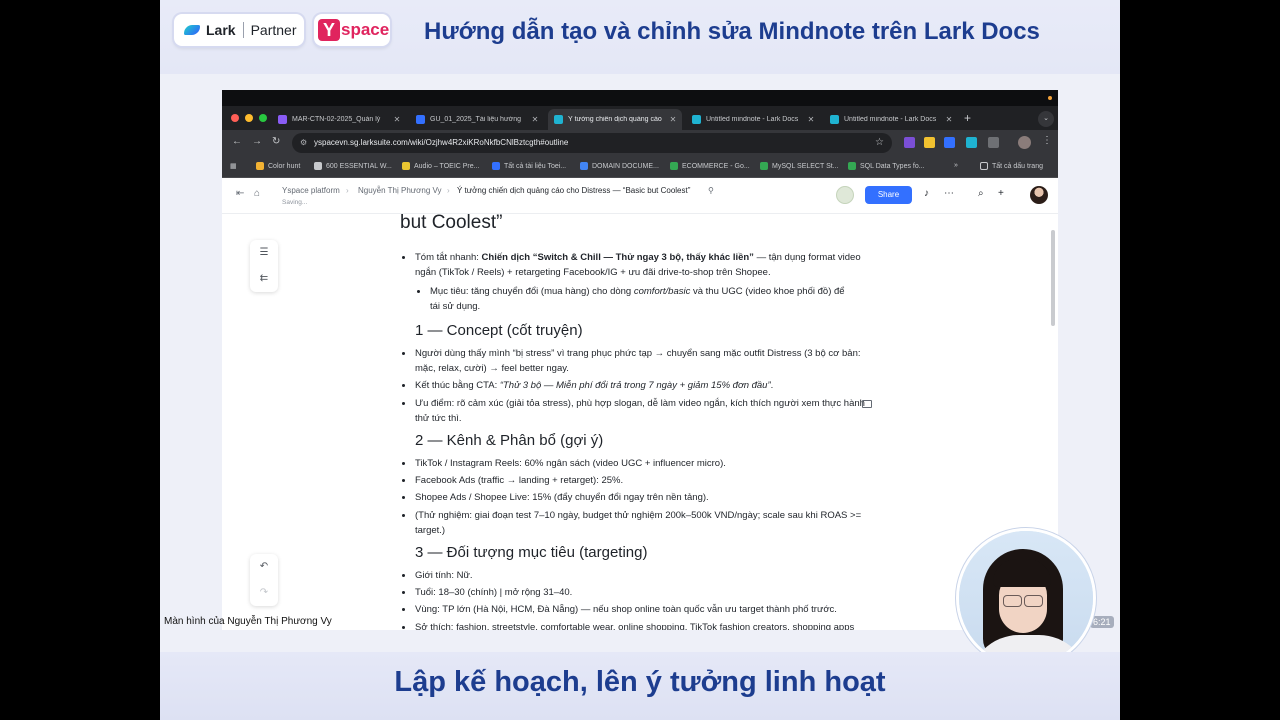  Describe the element at coordinates (949, 193) in the screenshot. I see `more-options-icon: ⋯` at that location.